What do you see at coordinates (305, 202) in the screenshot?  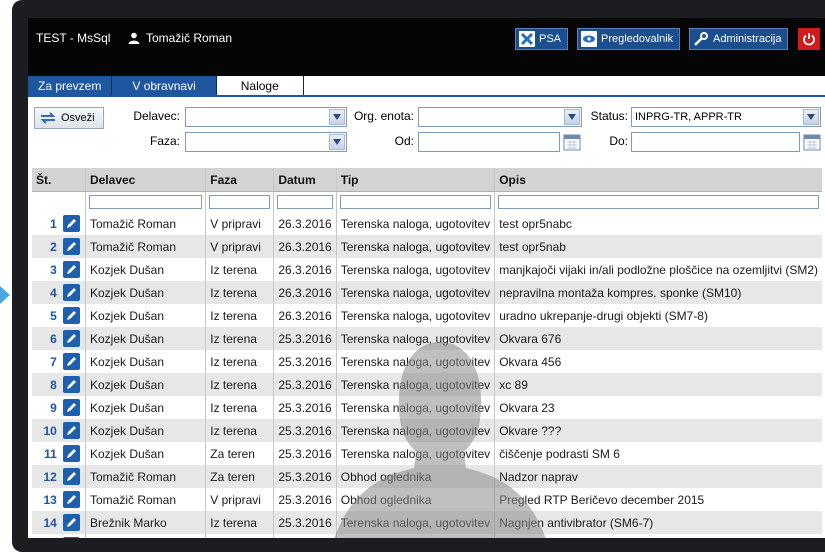 I see `date-column-filter` at bounding box center [305, 202].